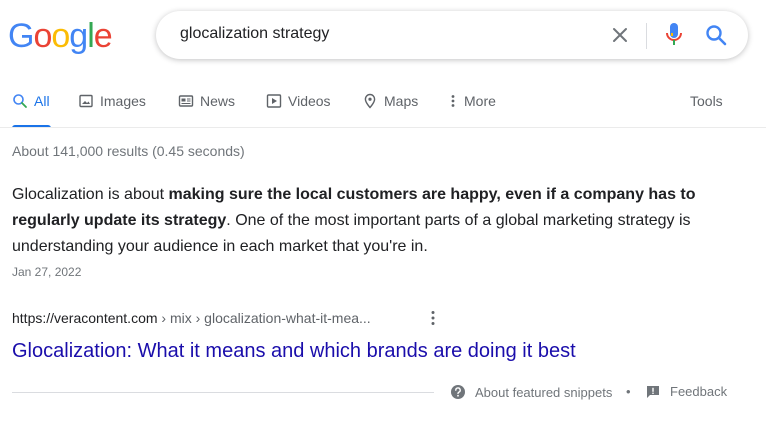 The width and height of the screenshot is (766, 424). I want to click on snippet-date: Jan 27, 2022, so click(47, 272).